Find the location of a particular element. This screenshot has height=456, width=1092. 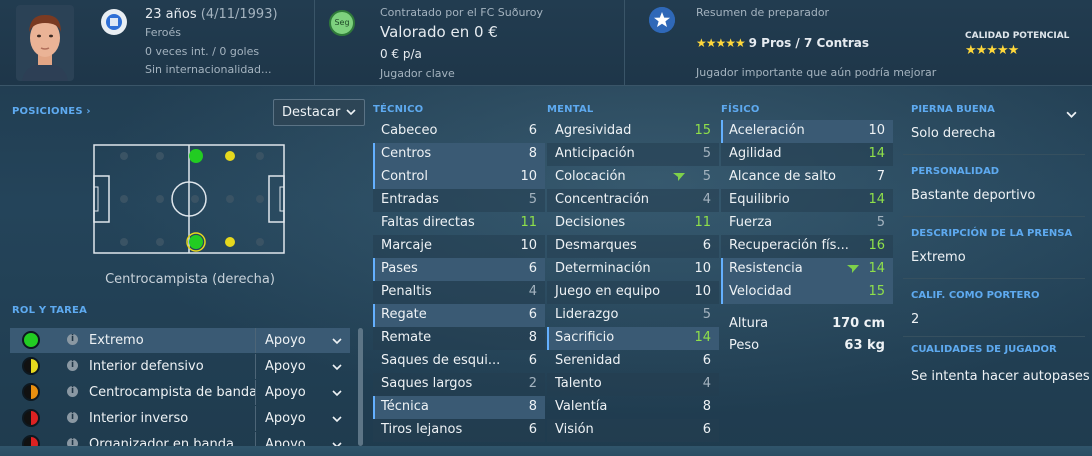

attribute-row: Pases 6 is located at coordinates (459, 269).